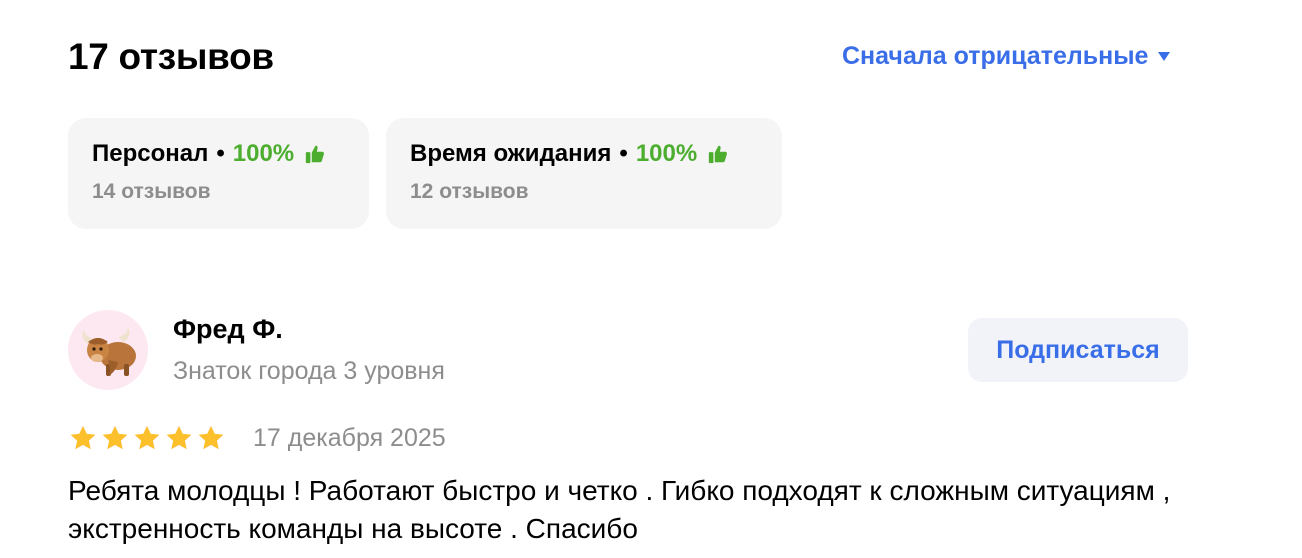 This screenshot has height=558, width=1302. I want to click on aspect-head: Время ожидания • 100%, so click(584, 154).